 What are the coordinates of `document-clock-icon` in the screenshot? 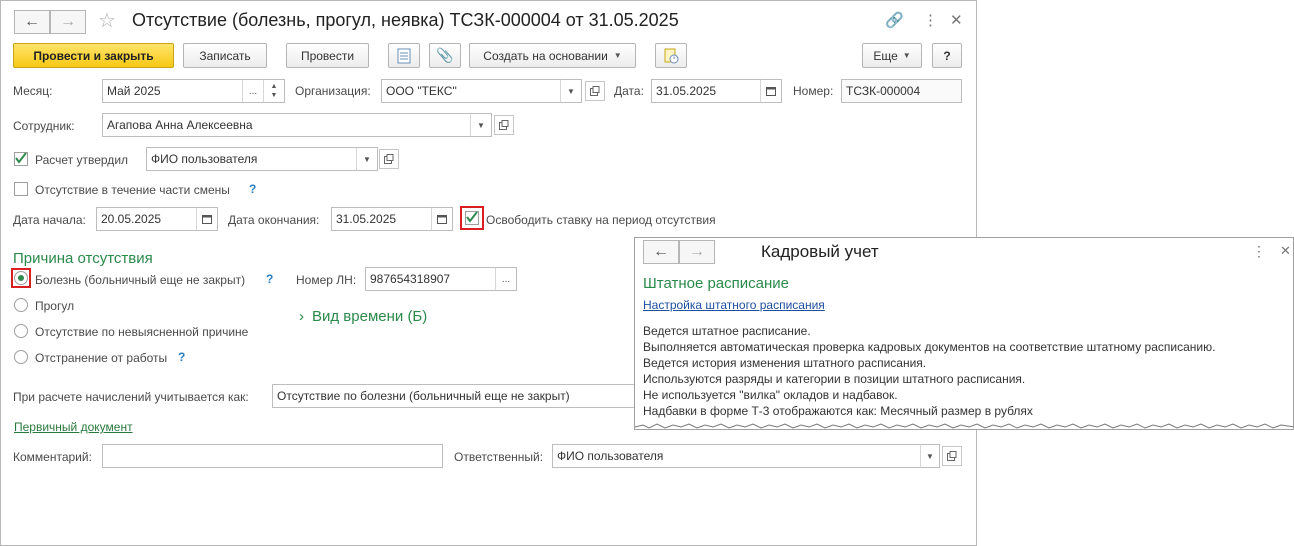 It's located at (671, 55).